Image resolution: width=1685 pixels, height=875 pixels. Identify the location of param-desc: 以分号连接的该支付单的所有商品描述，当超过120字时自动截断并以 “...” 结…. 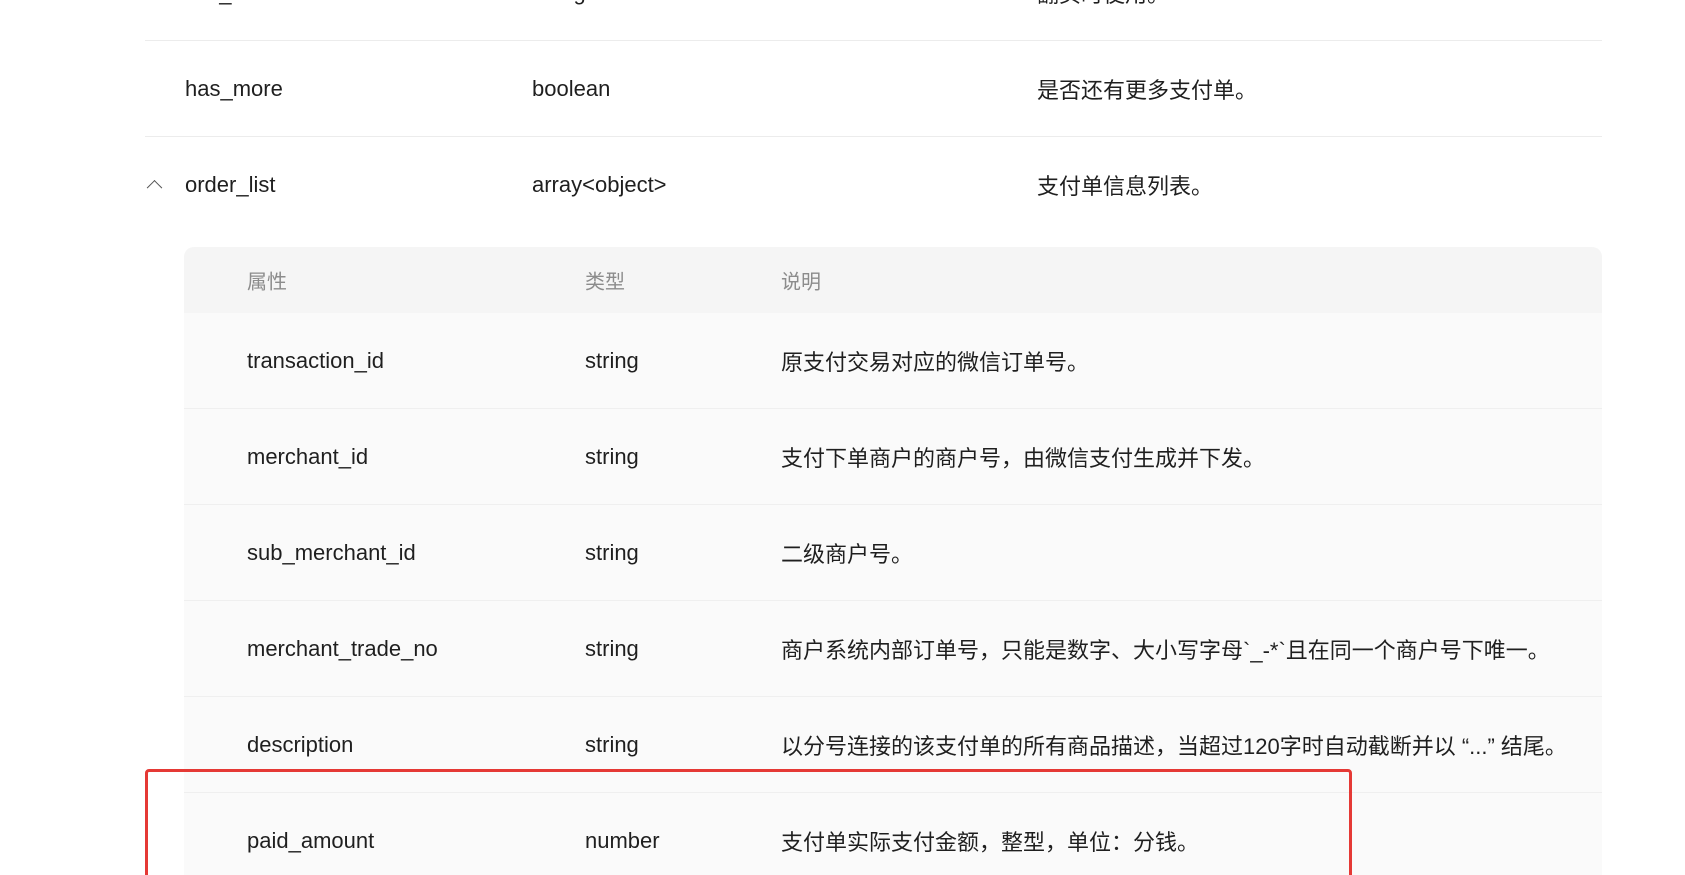
(1174, 746).